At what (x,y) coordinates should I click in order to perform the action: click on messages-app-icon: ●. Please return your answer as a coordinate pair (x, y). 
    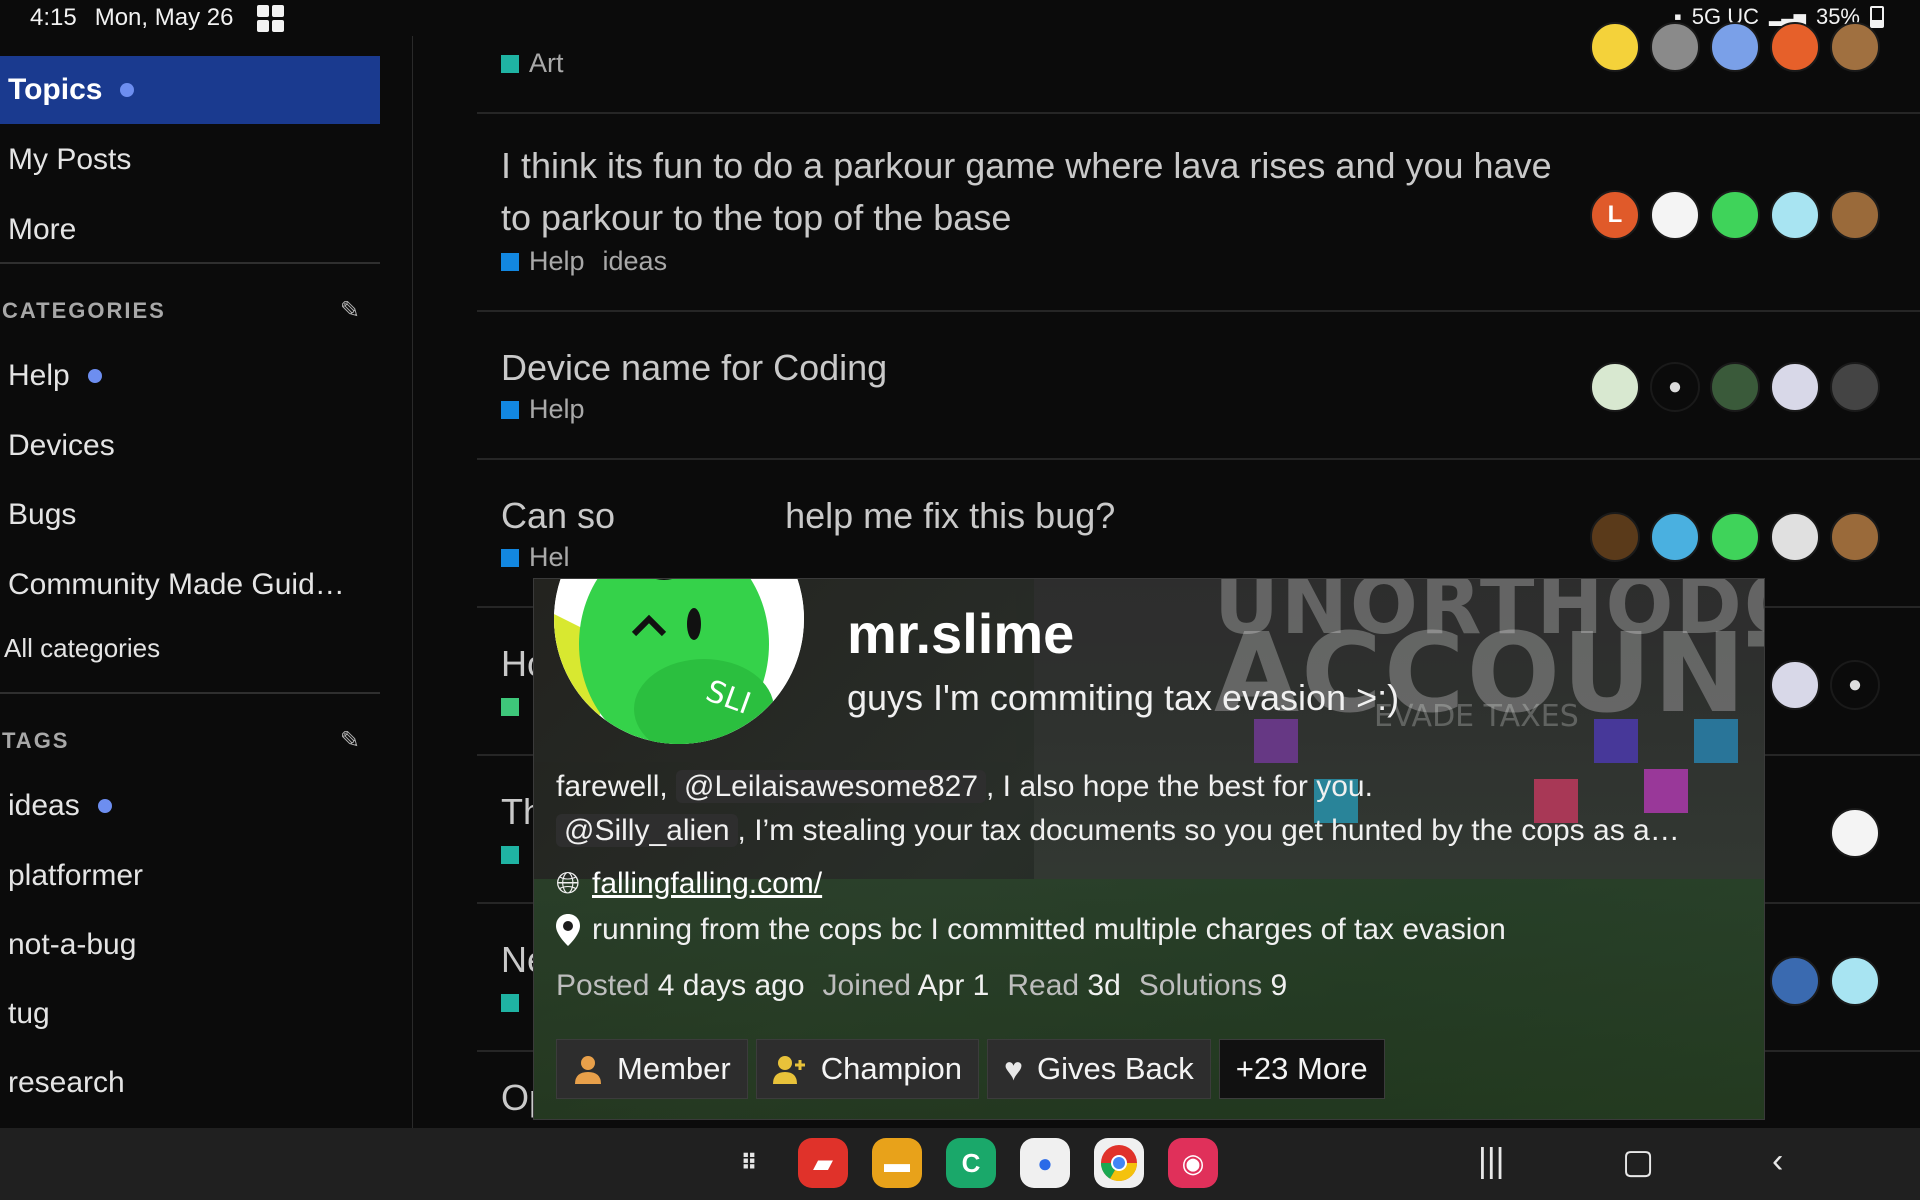
    Looking at the image, I should click on (1045, 1163).